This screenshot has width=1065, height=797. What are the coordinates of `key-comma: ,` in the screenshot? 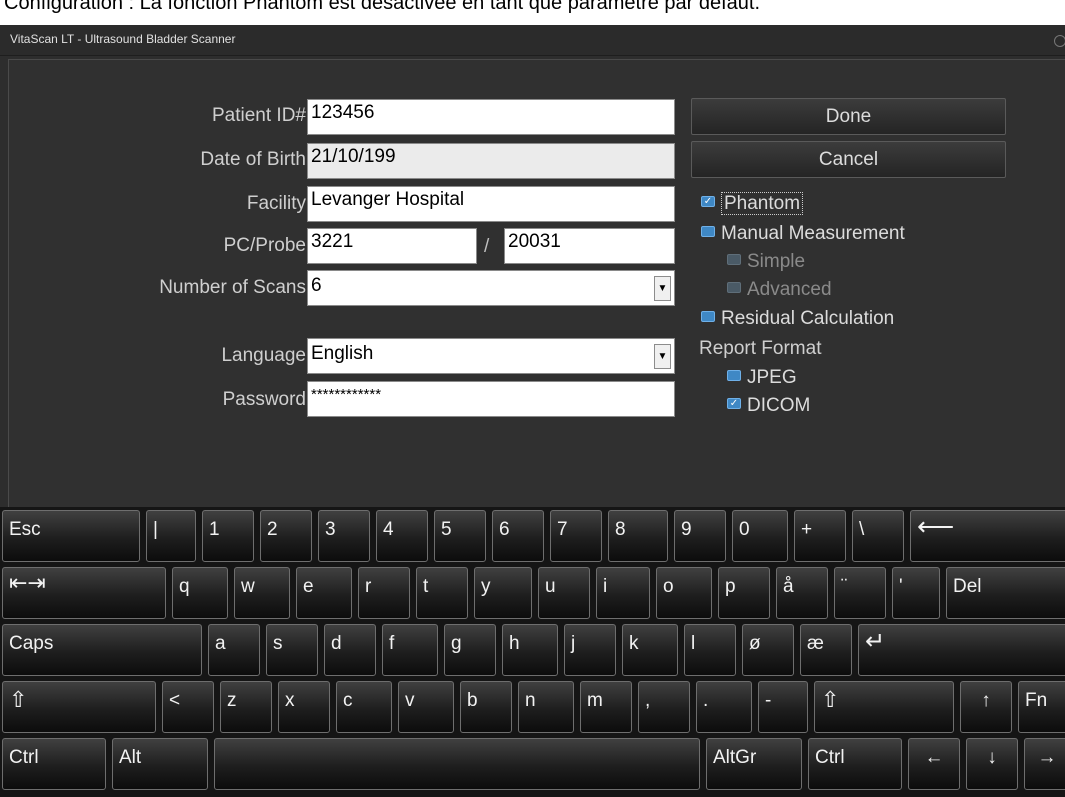 It's located at (664, 707).